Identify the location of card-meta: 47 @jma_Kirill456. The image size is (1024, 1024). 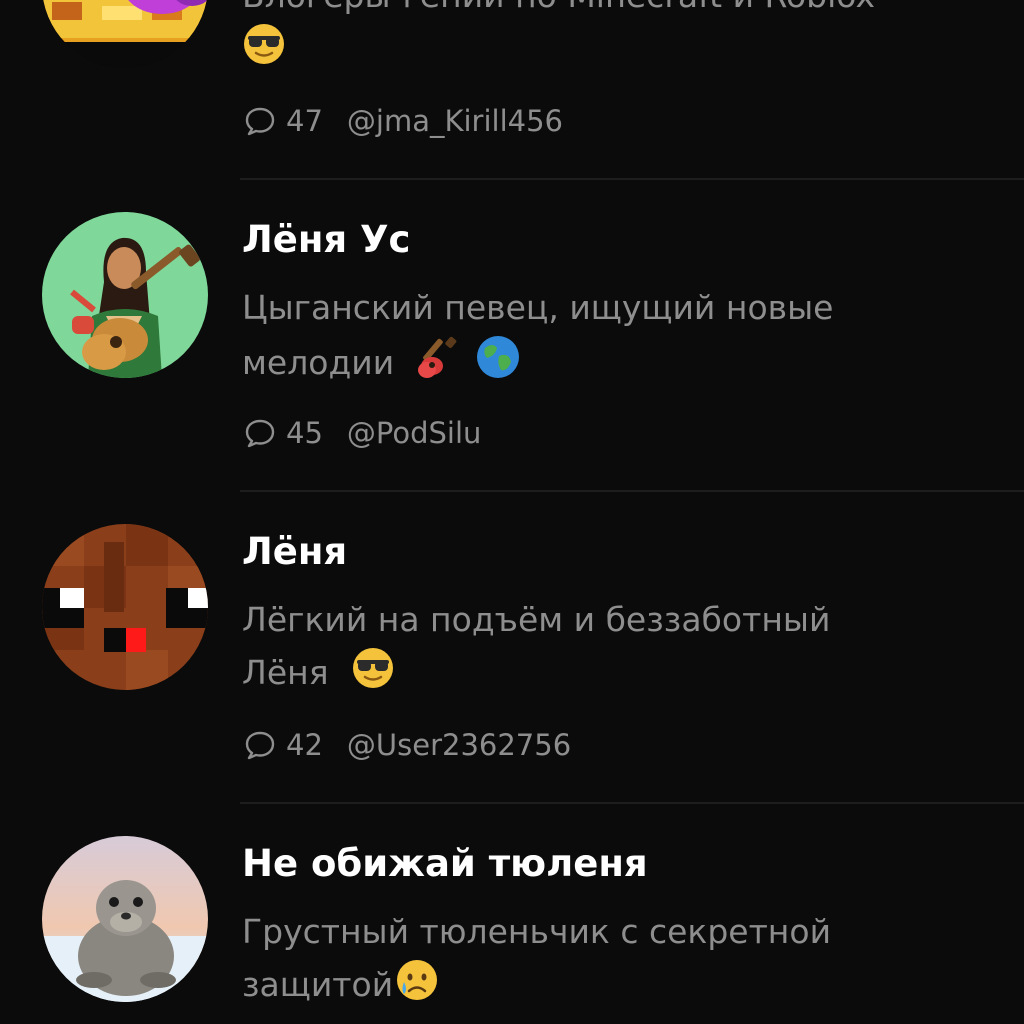
(403, 121).